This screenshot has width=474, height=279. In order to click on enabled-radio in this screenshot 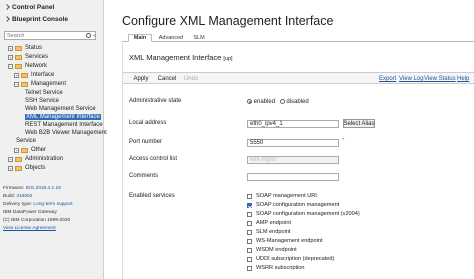, I will do `click(249, 101)`.